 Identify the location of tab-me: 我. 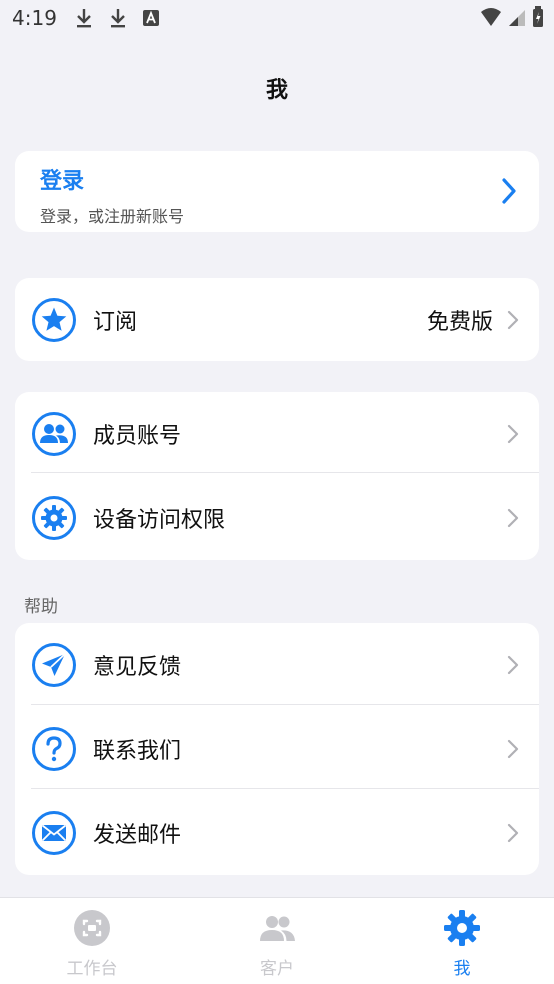
(462, 944).